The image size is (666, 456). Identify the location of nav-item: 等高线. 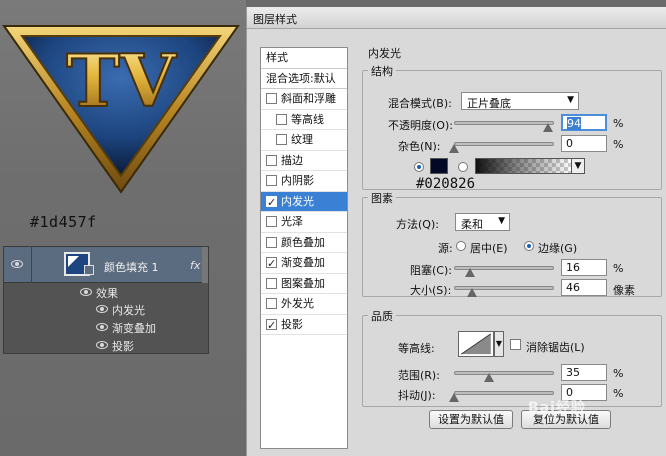
(304, 120).